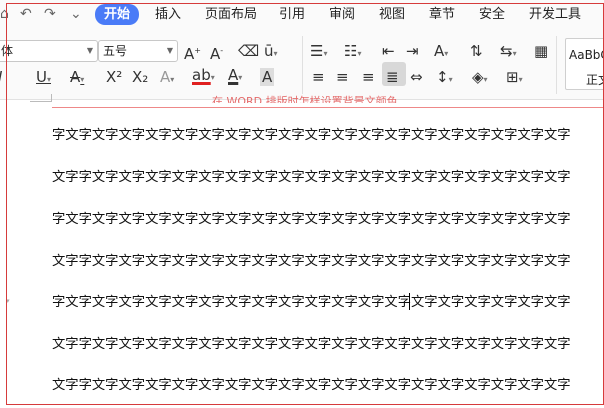  What do you see at coordinates (342, 77) in the screenshot?
I see `align-center-icon: ≡` at bounding box center [342, 77].